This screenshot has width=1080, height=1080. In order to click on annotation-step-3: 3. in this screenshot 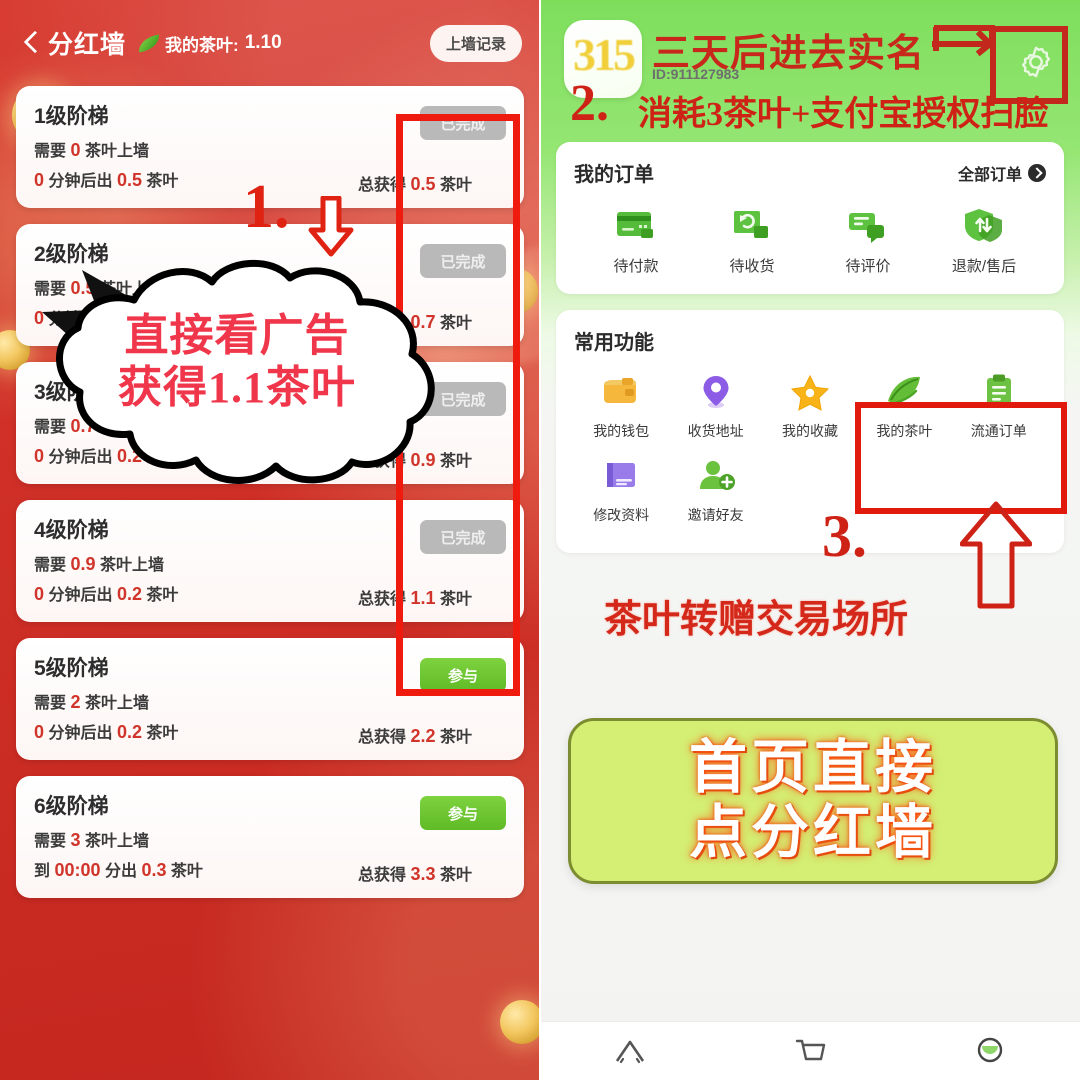, I will do `click(844, 536)`.